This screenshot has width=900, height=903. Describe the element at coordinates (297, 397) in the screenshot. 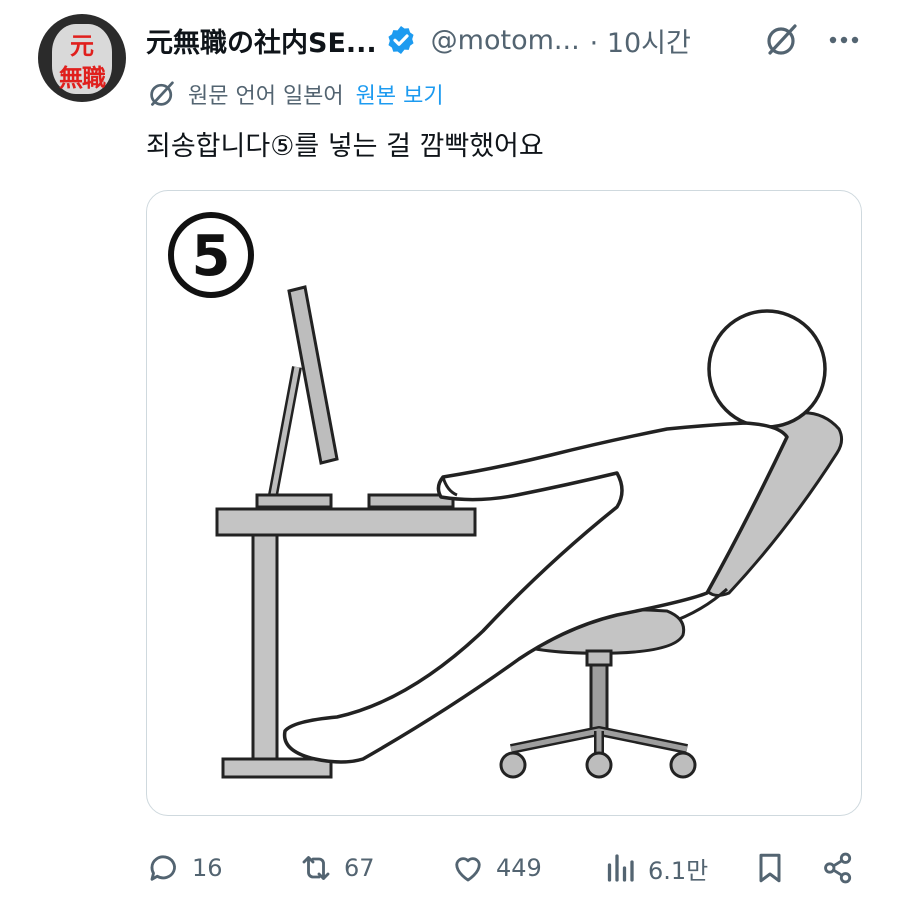

I see `monitor` at that location.